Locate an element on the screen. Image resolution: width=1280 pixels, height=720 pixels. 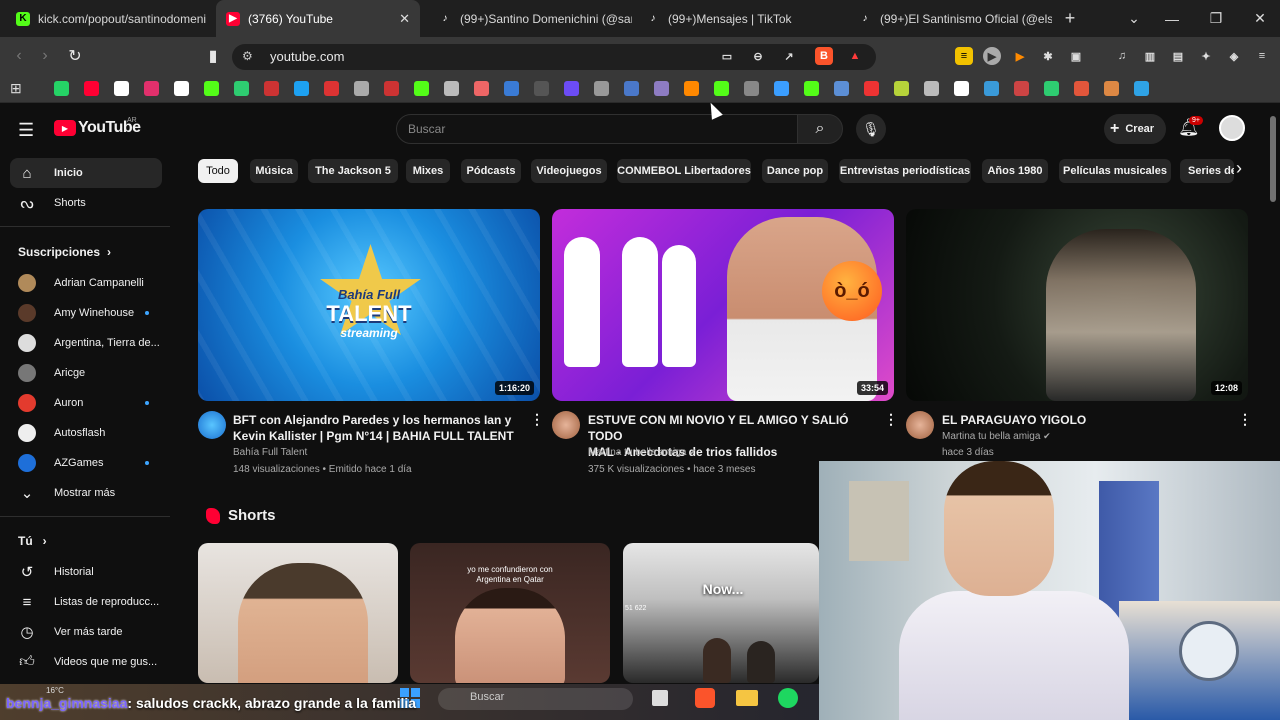
filter-chip: Entrevistas periodísticas is located at coordinates (905, 171).